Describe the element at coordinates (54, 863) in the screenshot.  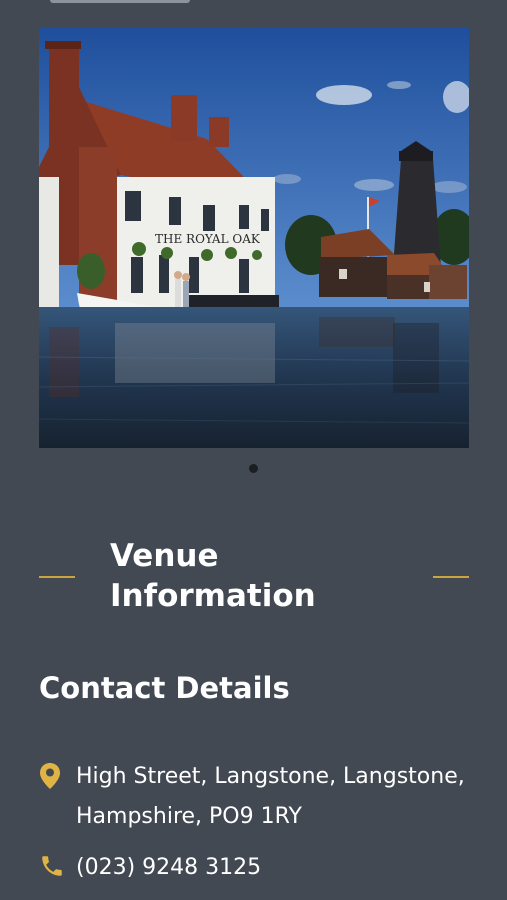
I see `phone-icon` at that location.